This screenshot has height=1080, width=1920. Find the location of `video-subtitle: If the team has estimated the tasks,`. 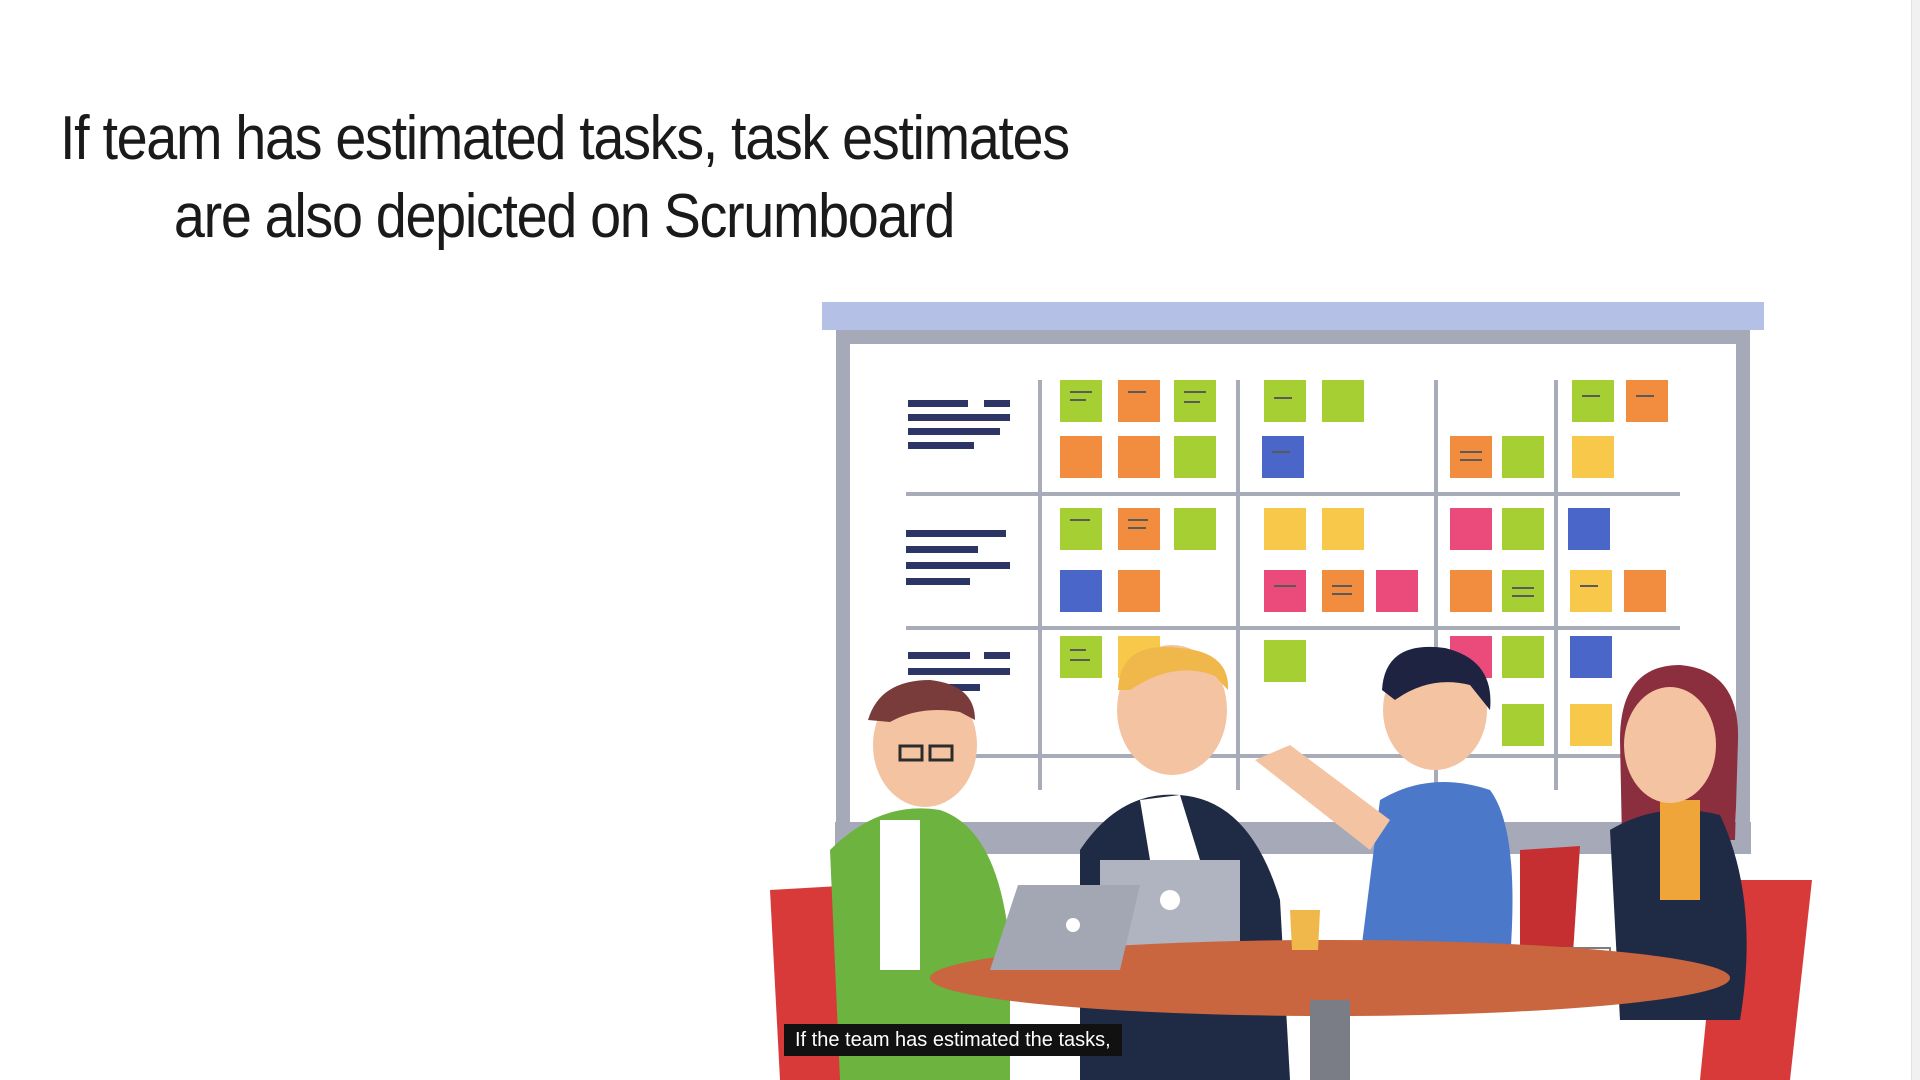

video-subtitle: If the team has estimated the tasks, is located at coordinates (953, 1040).